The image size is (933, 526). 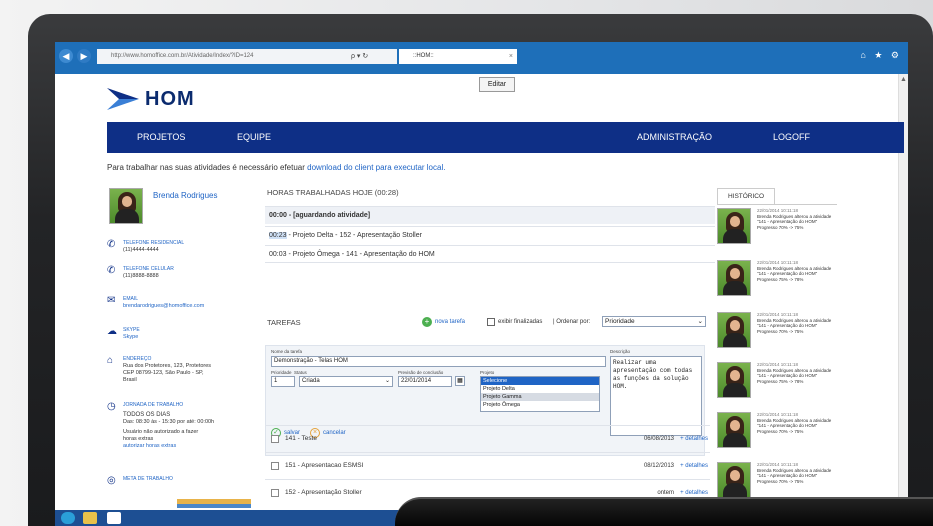 I want to click on ordenar-select: Prioridade ⌄, so click(x=654, y=321).